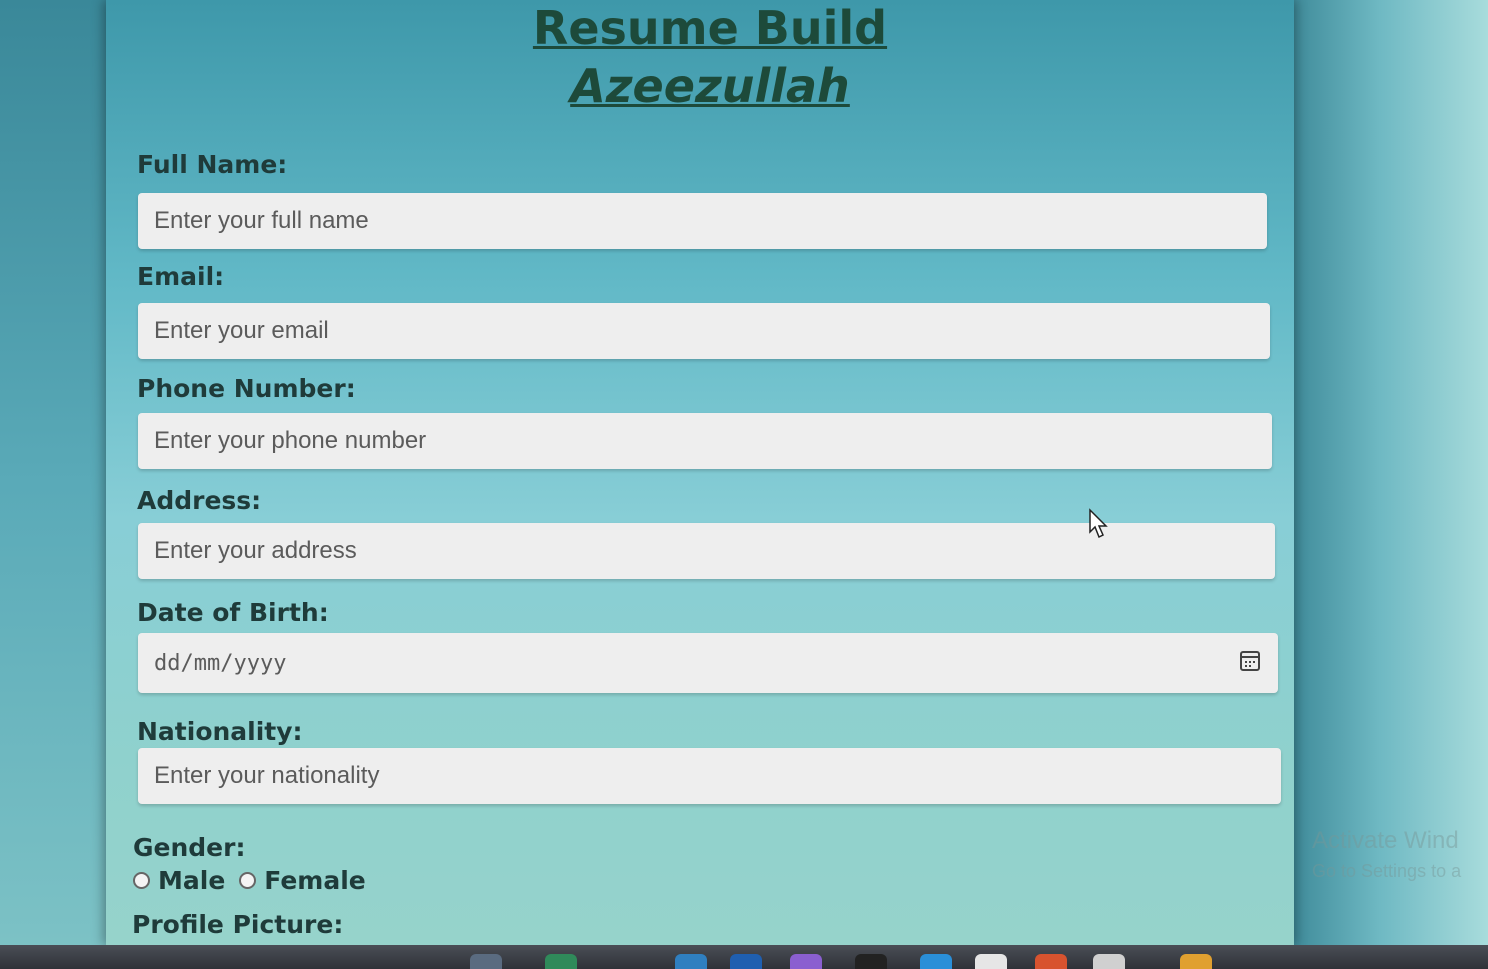 This screenshot has width=1488, height=969. I want to click on taskbar-weather-icon, so click(1196, 961).